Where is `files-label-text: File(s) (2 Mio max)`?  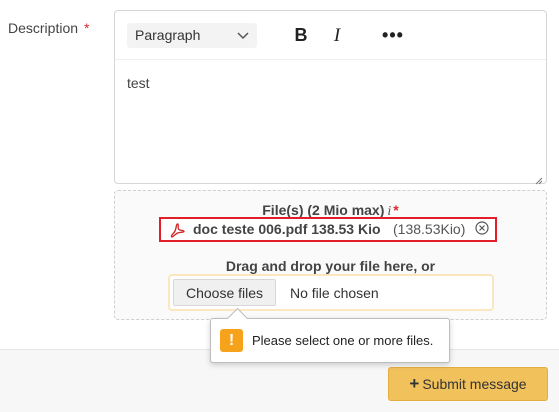
files-label-text: File(s) (2 Mio max) is located at coordinates (323, 210).